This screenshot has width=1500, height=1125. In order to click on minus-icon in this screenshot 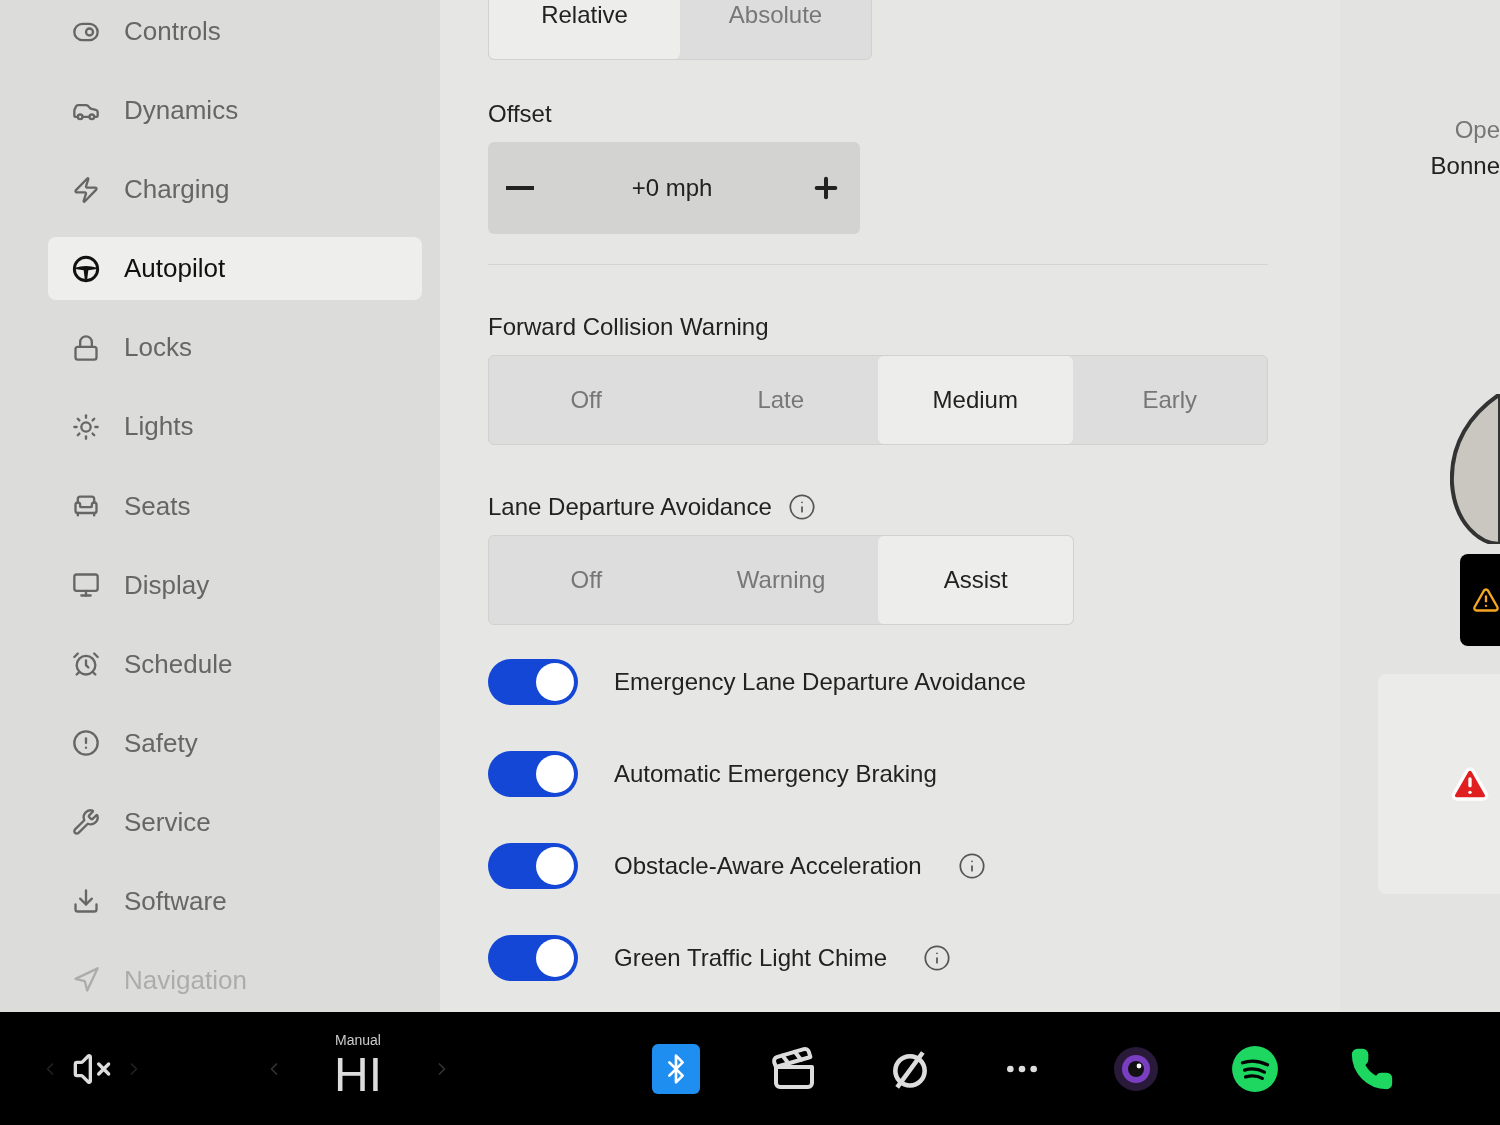, I will do `click(520, 188)`.